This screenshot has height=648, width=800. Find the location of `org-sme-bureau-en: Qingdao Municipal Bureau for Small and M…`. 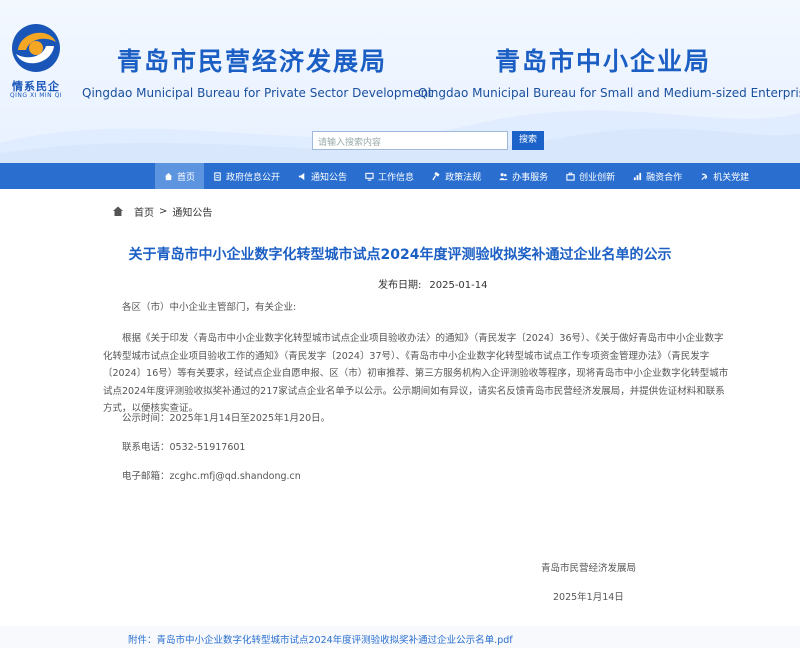

org-sme-bureau-en: Qingdao Municipal Bureau for Small and M… is located at coordinates (609, 93).